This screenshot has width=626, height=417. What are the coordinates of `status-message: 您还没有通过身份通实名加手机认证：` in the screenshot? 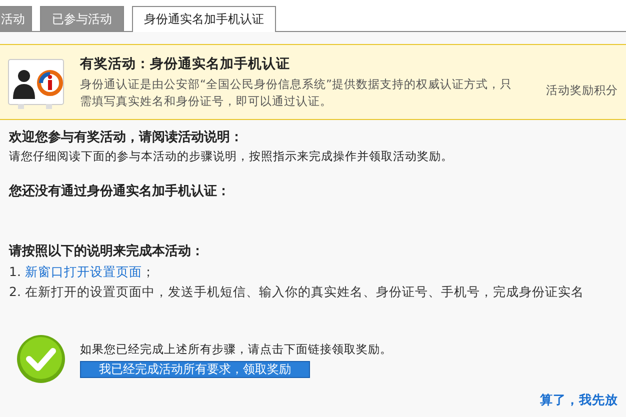 It's located at (120, 191).